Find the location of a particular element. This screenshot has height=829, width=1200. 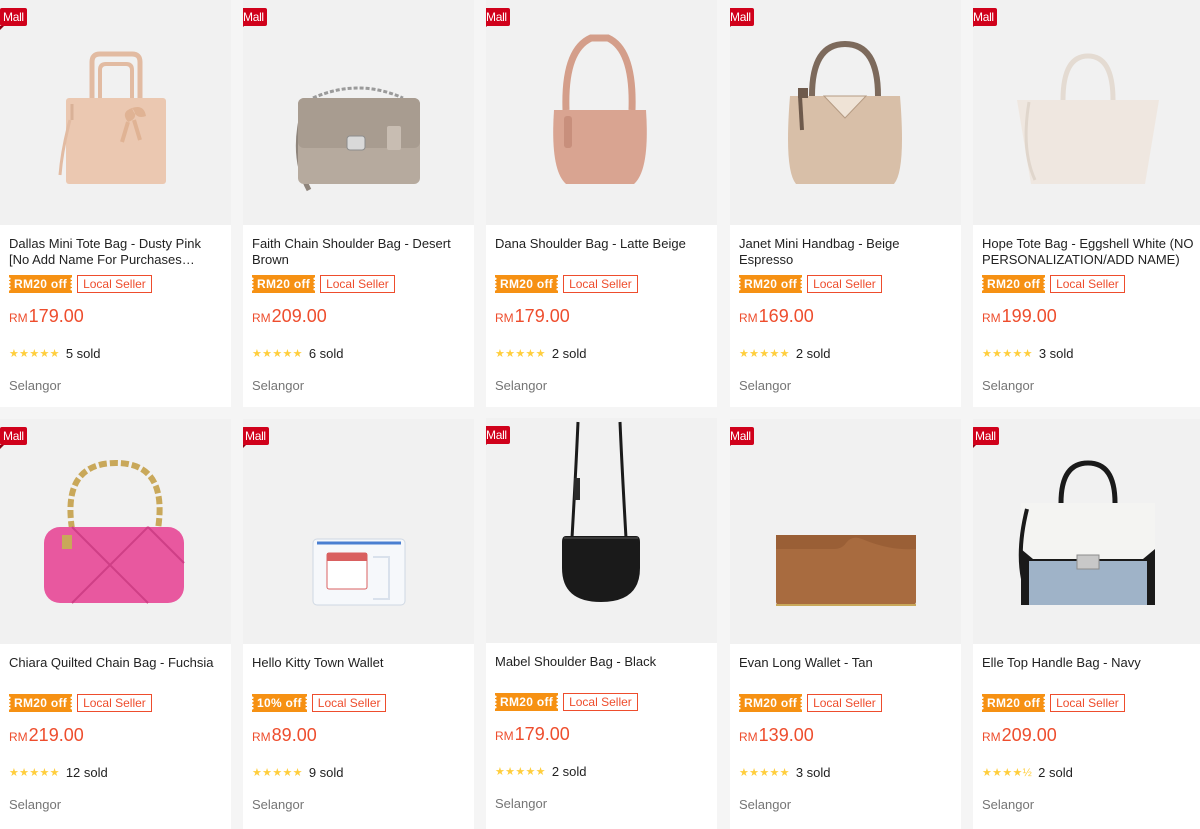

price-value: 169.00 is located at coordinates (786, 316).